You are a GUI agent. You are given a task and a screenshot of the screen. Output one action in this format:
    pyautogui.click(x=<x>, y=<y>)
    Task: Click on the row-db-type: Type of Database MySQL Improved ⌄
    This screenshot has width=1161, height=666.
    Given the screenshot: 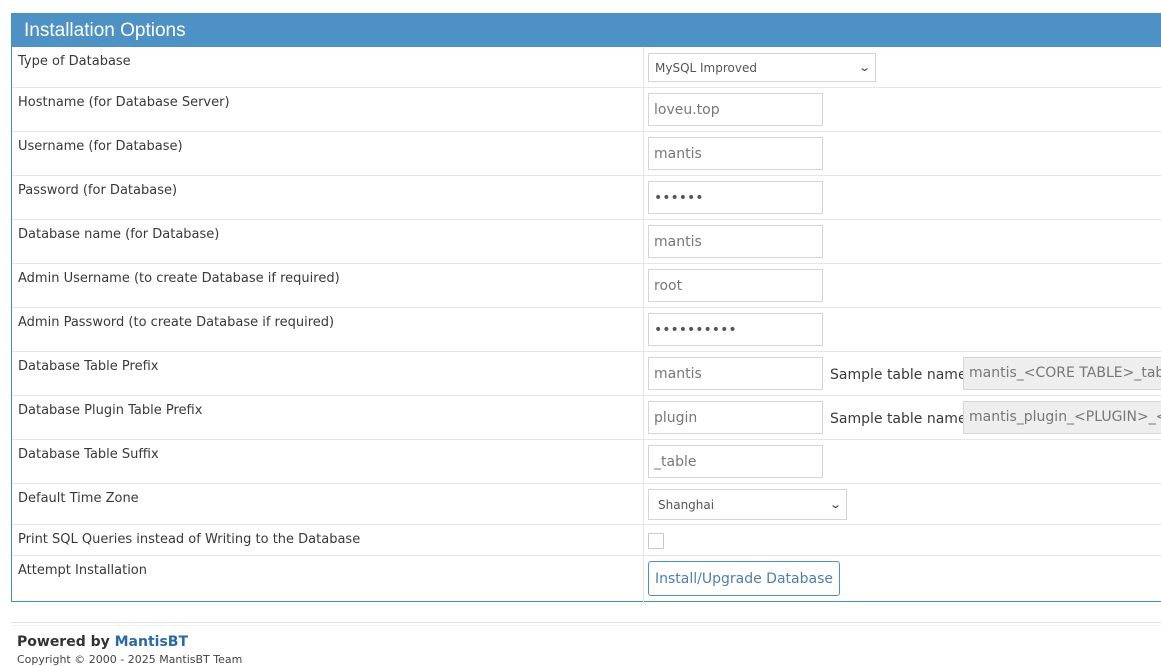 What is the action you would take?
    pyautogui.click(x=586, y=67)
    